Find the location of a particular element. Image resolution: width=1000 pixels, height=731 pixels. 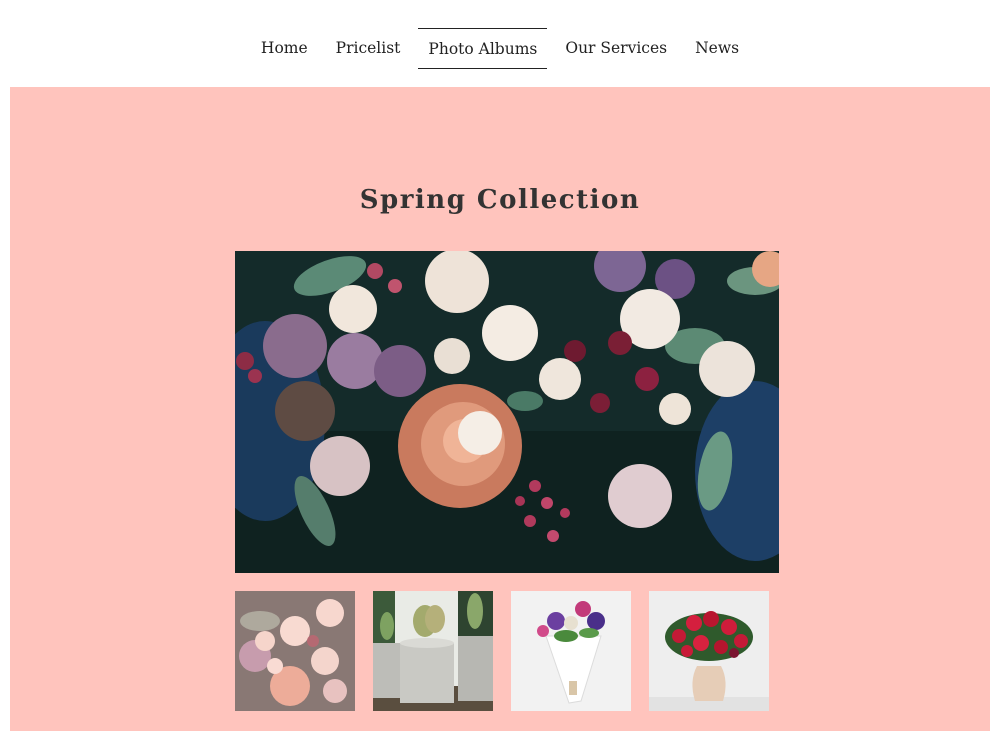

nav-item-our-services: Our Services is located at coordinates (616, 48).